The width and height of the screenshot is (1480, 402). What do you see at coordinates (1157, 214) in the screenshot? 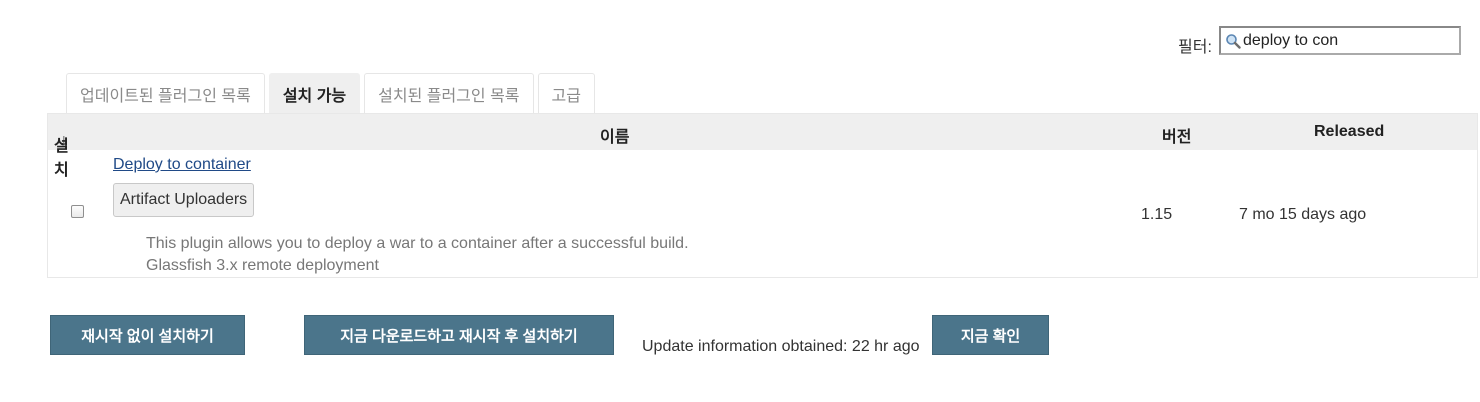
I see `plugin-version: 1.15` at bounding box center [1157, 214].